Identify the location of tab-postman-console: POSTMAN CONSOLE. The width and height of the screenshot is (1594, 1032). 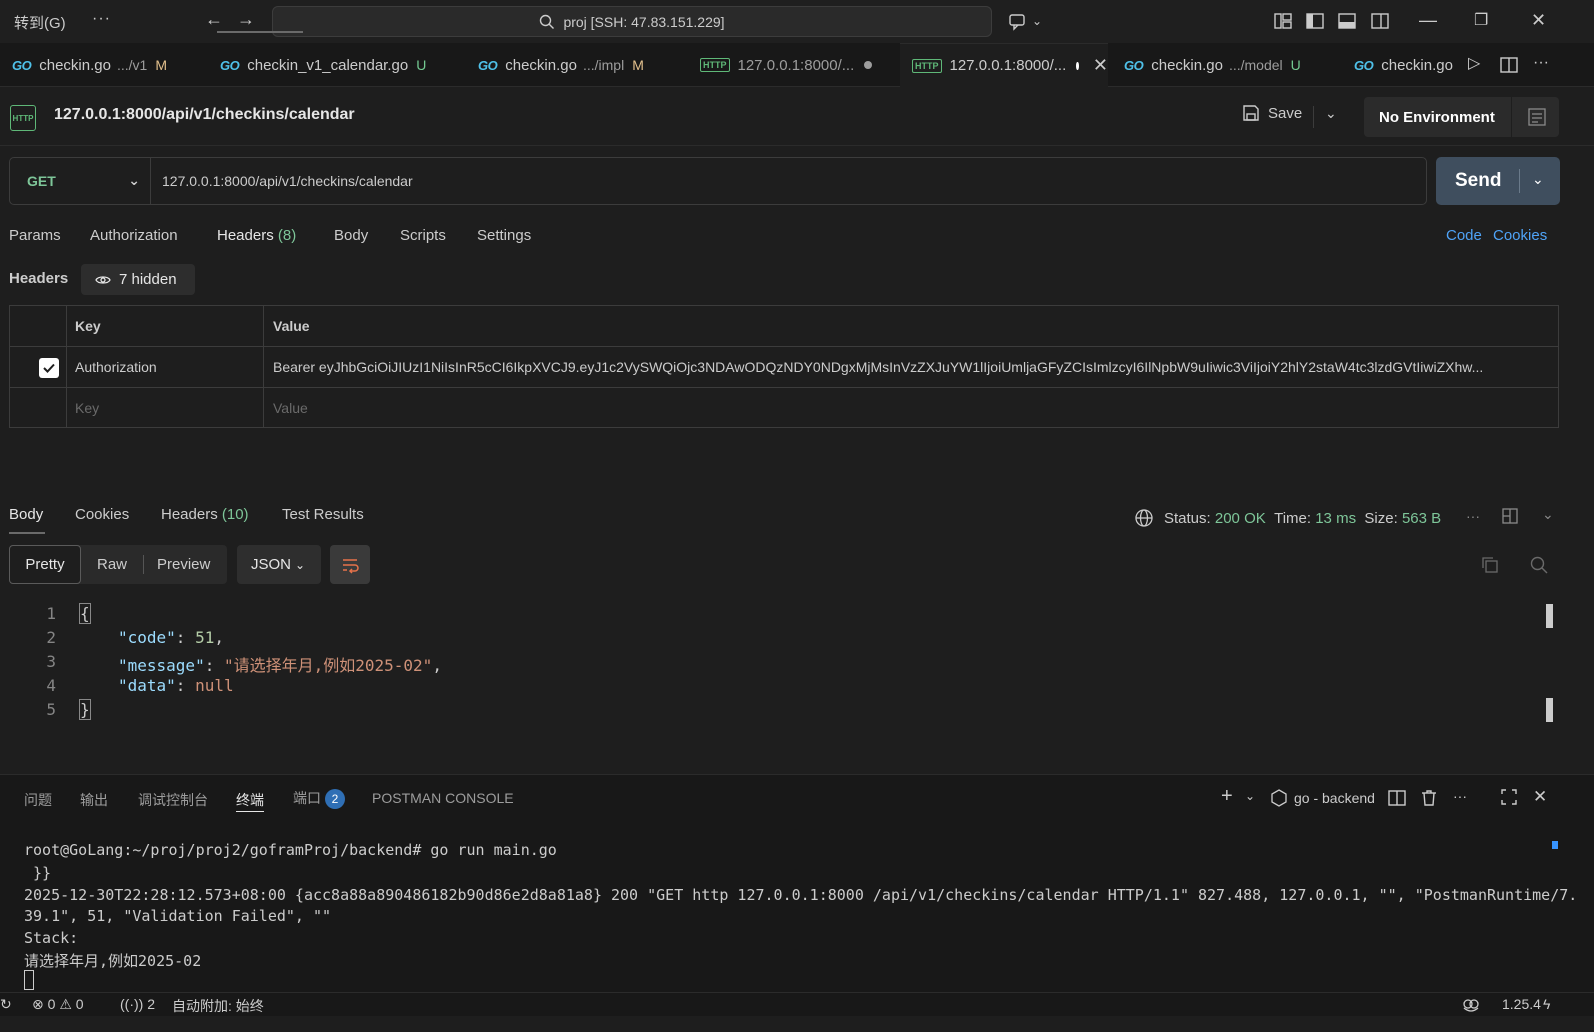
(443, 798).